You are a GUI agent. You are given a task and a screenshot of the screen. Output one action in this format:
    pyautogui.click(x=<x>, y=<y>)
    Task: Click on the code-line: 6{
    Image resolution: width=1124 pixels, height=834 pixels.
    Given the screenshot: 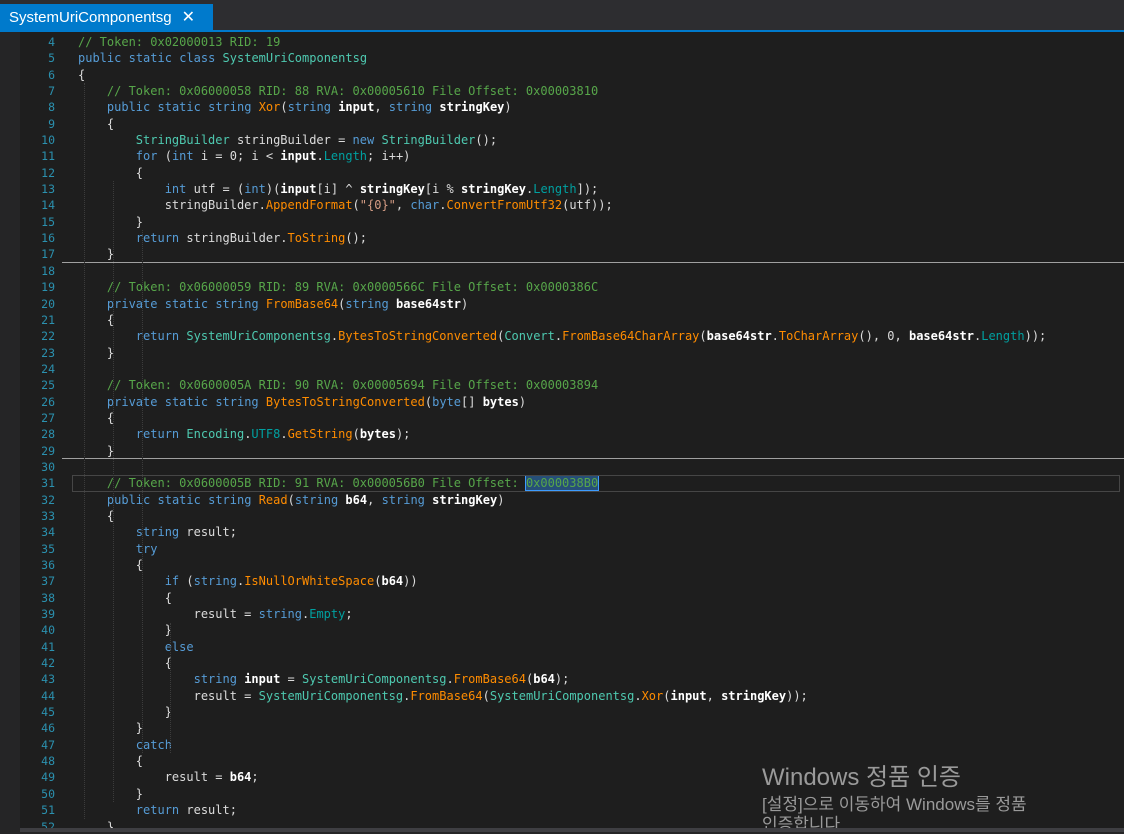 What is the action you would take?
    pyautogui.click(x=572, y=75)
    